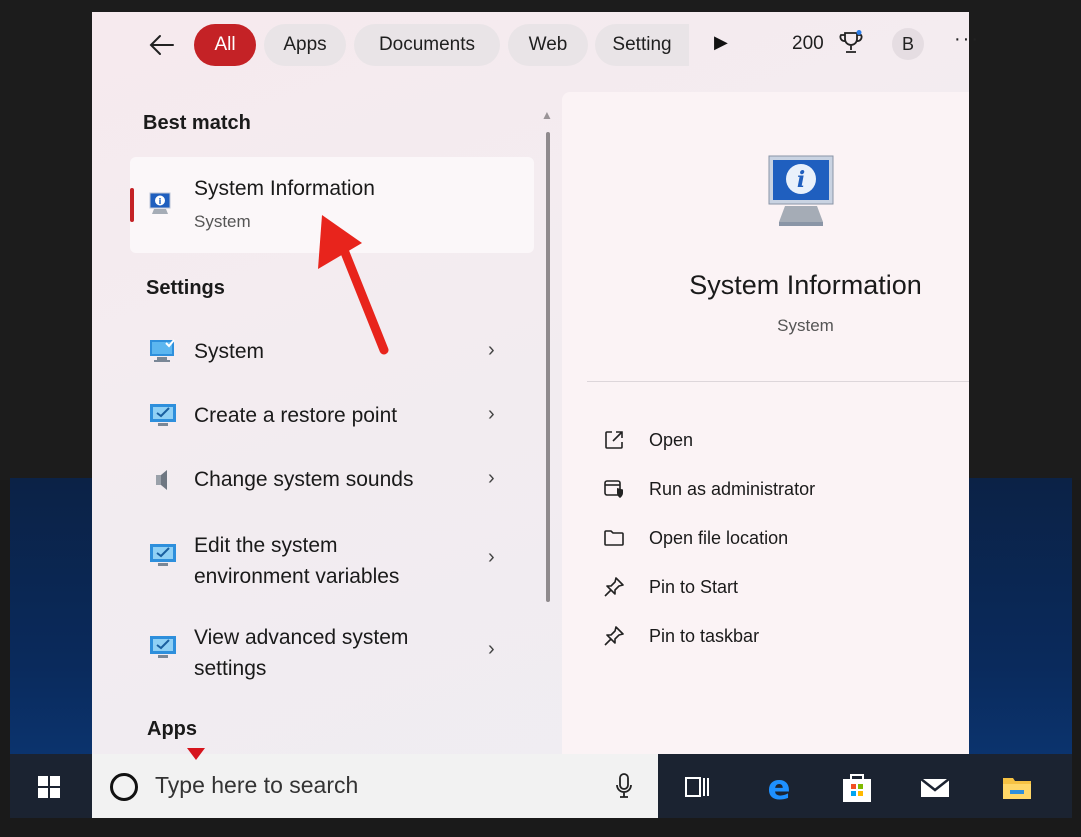 The height and width of the screenshot is (837, 1081). I want to click on settings-item-create-restore-point: Create a restore point ›, so click(332, 416).